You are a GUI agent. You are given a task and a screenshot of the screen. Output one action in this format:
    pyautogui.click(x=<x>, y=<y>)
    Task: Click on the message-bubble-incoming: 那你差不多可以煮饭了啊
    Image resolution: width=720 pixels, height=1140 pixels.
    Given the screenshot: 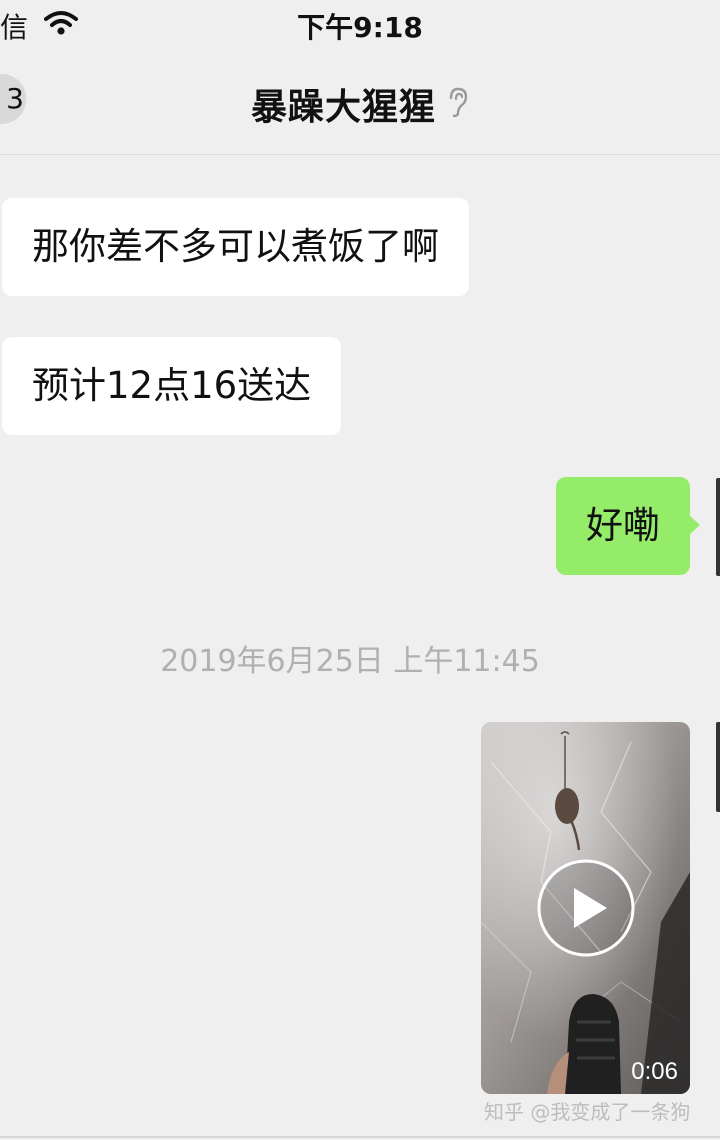 What is the action you would take?
    pyautogui.click(x=235, y=247)
    